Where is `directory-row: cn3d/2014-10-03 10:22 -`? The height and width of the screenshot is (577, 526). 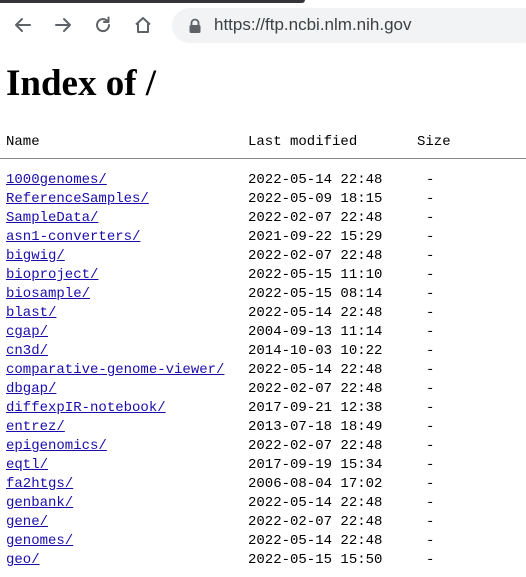
directory-row: cn3d/2014-10-03 10:22 - is located at coordinates (263, 352).